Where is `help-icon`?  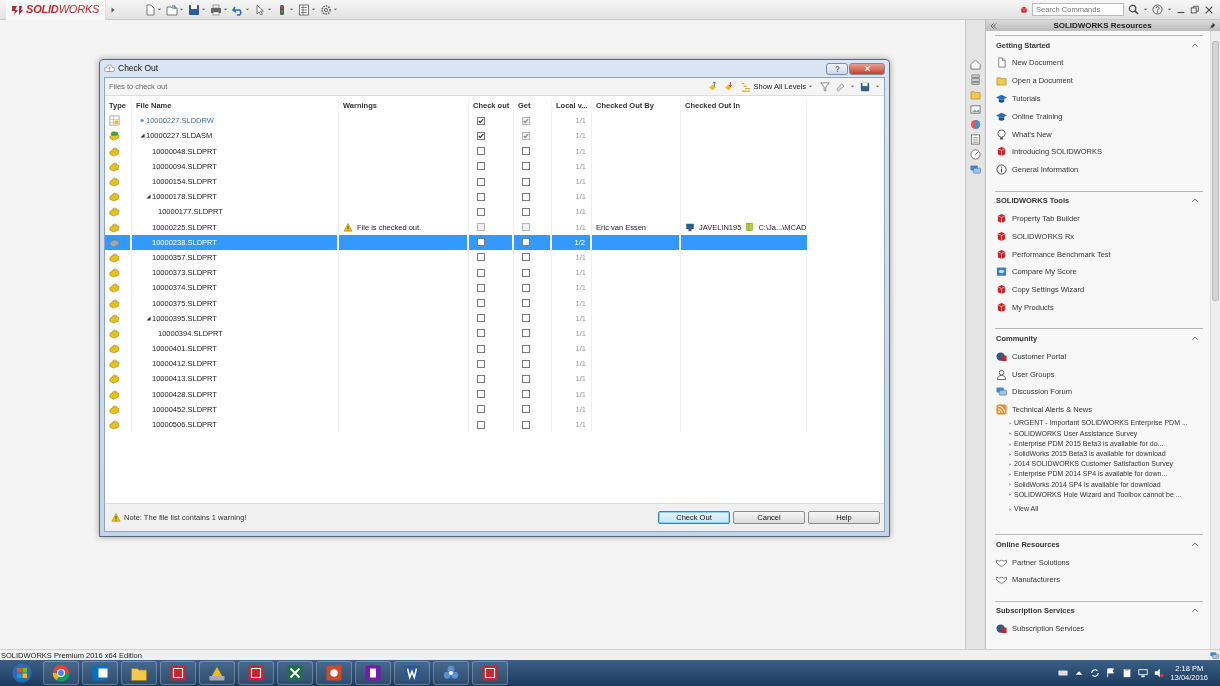 help-icon is located at coordinates (1157, 9).